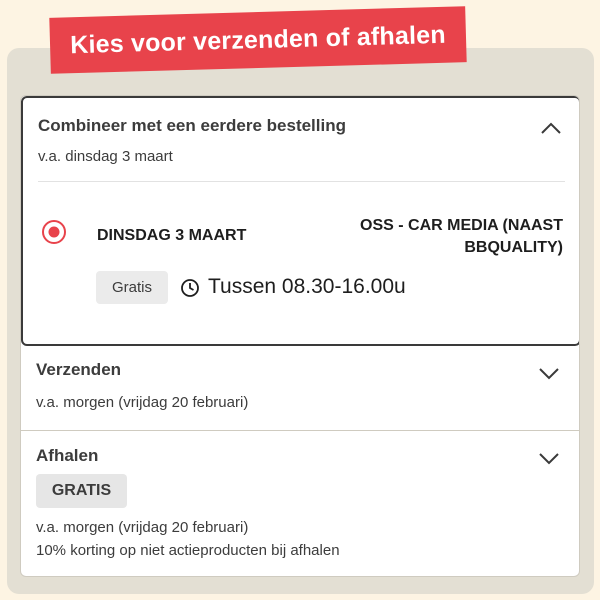 This screenshot has width=600, height=600. What do you see at coordinates (301, 181) in the screenshot?
I see `combine-divider` at bounding box center [301, 181].